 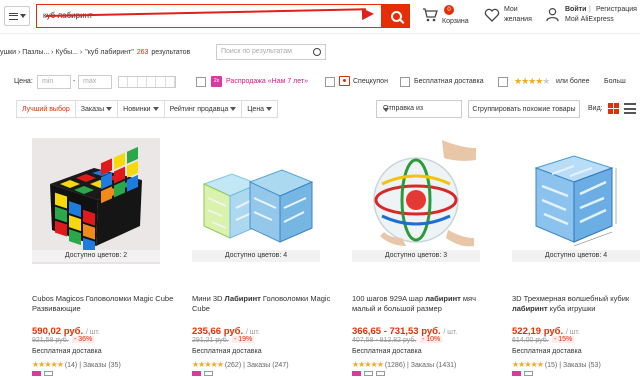 I want to click on search-icon, so click(x=317, y=52).